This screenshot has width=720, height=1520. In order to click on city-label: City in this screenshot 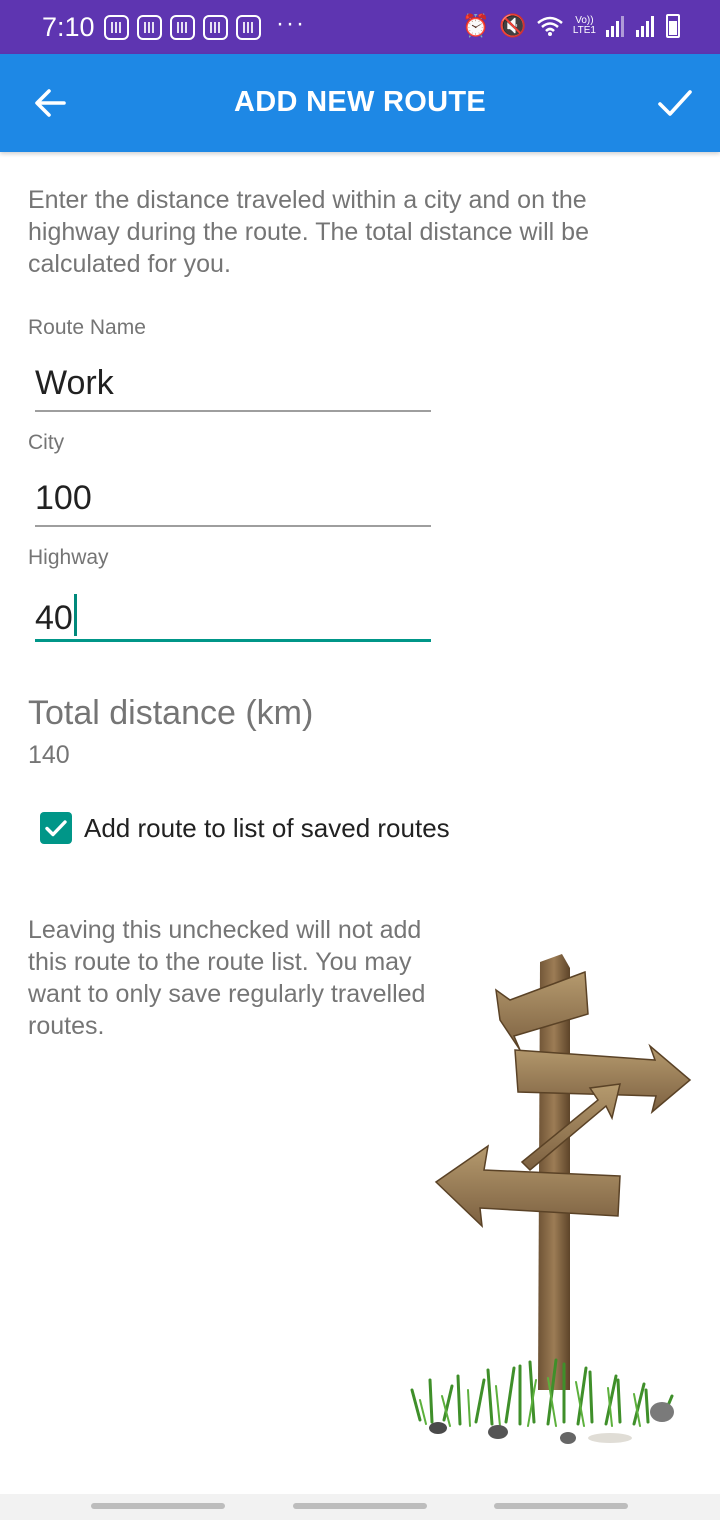, I will do `click(46, 442)`.